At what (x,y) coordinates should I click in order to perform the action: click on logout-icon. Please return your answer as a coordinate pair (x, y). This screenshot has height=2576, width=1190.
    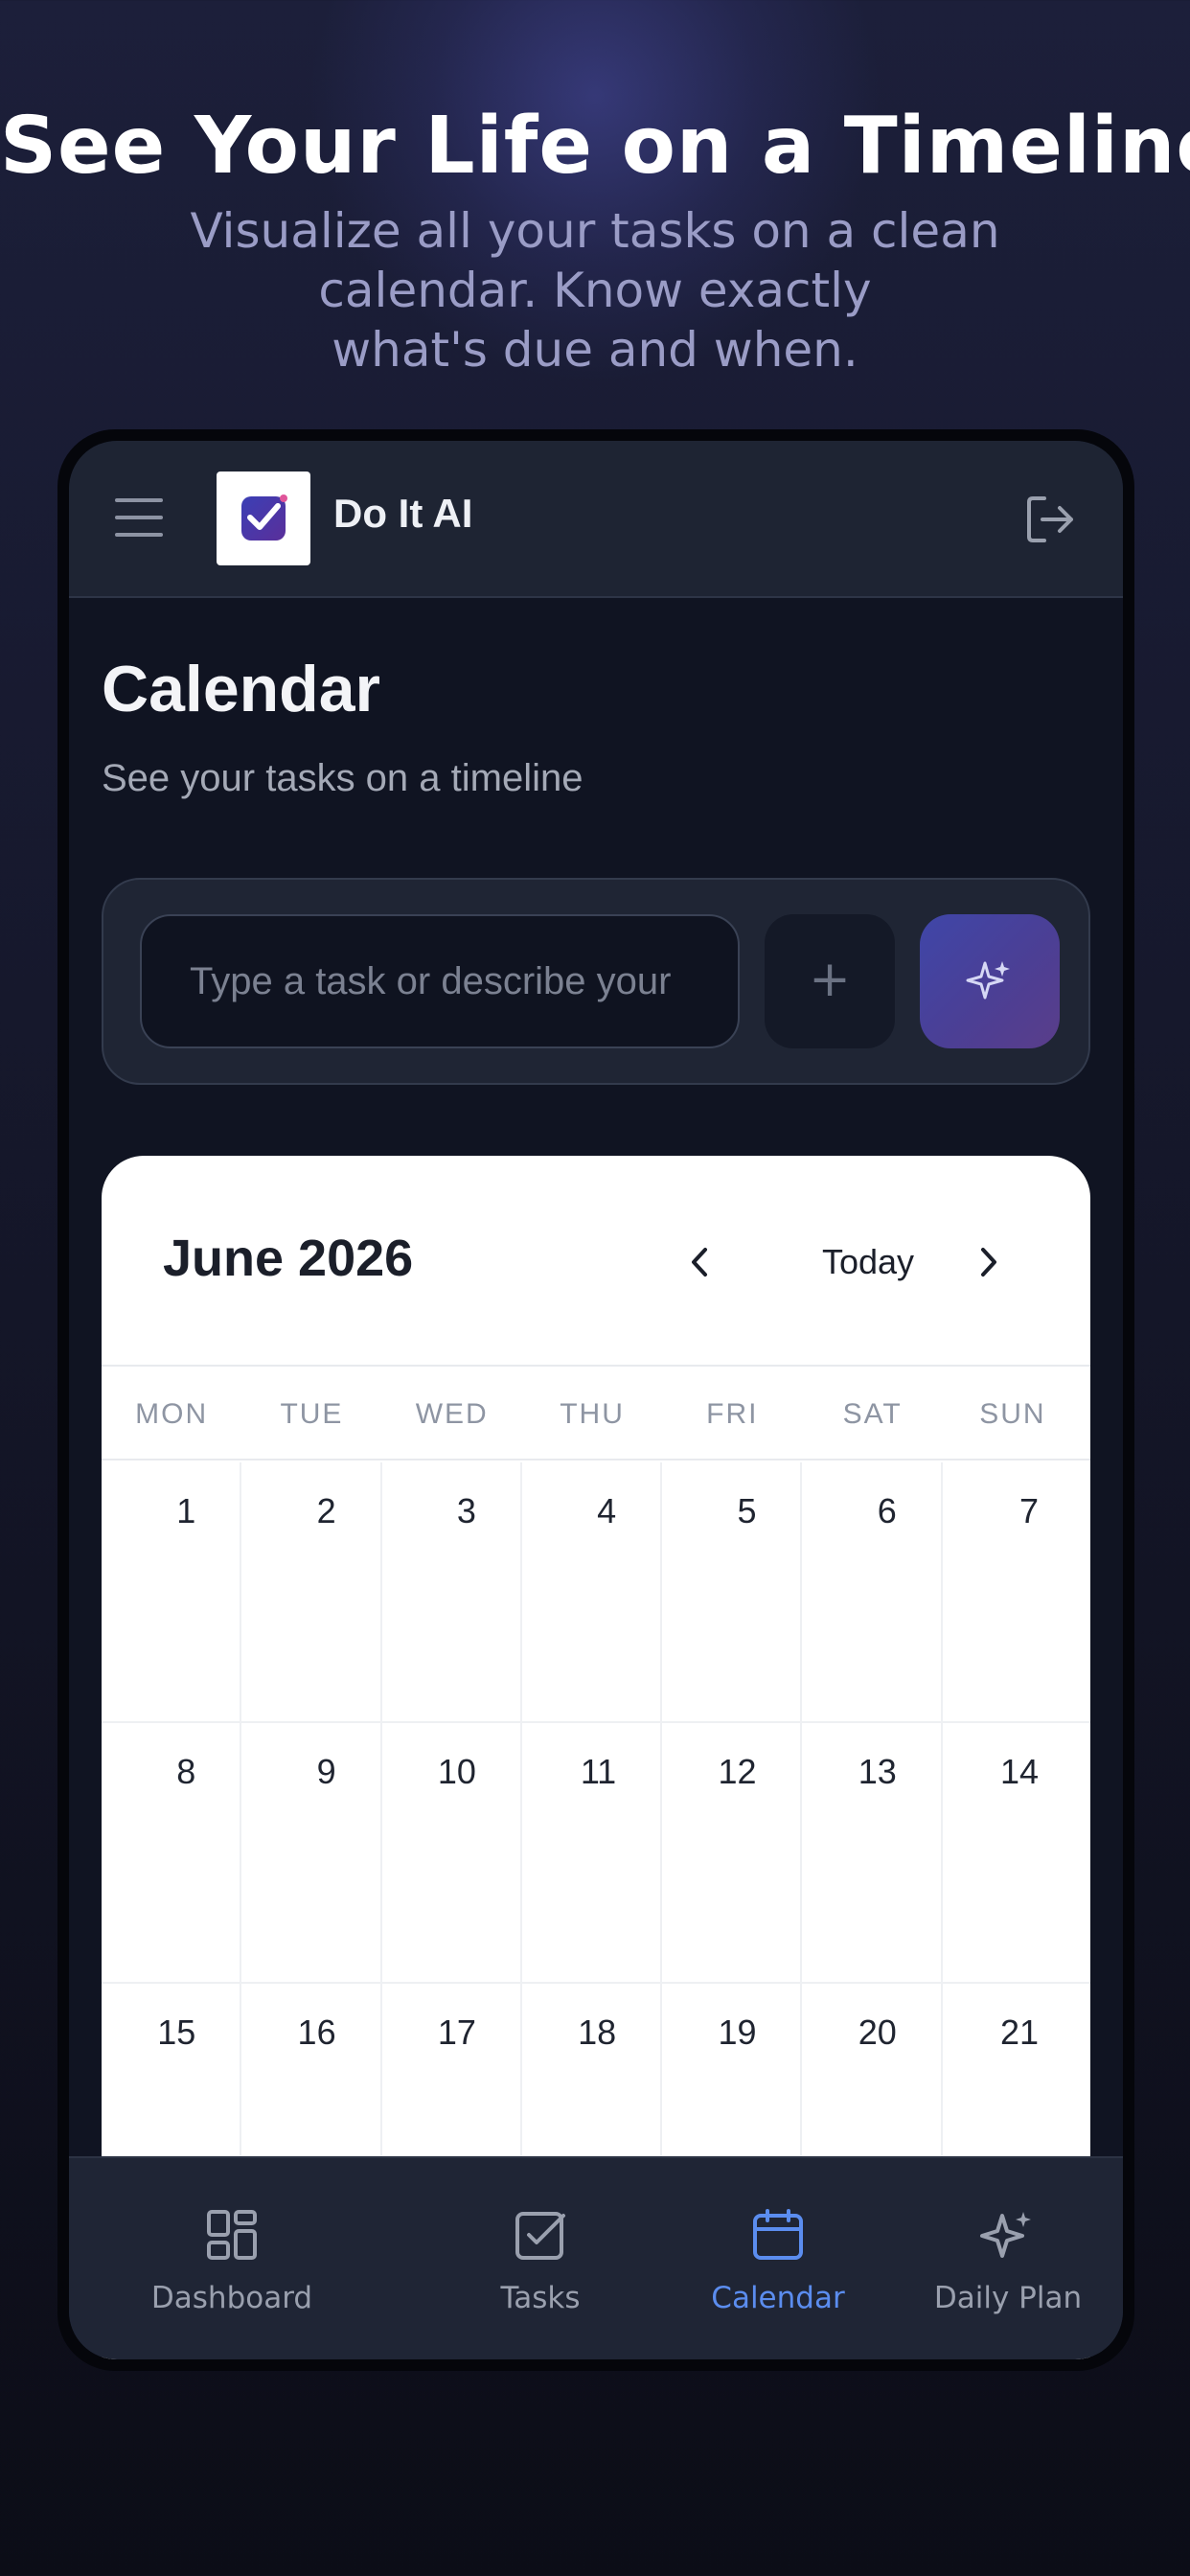
    Looking at the image, I should click on (1050, 519).